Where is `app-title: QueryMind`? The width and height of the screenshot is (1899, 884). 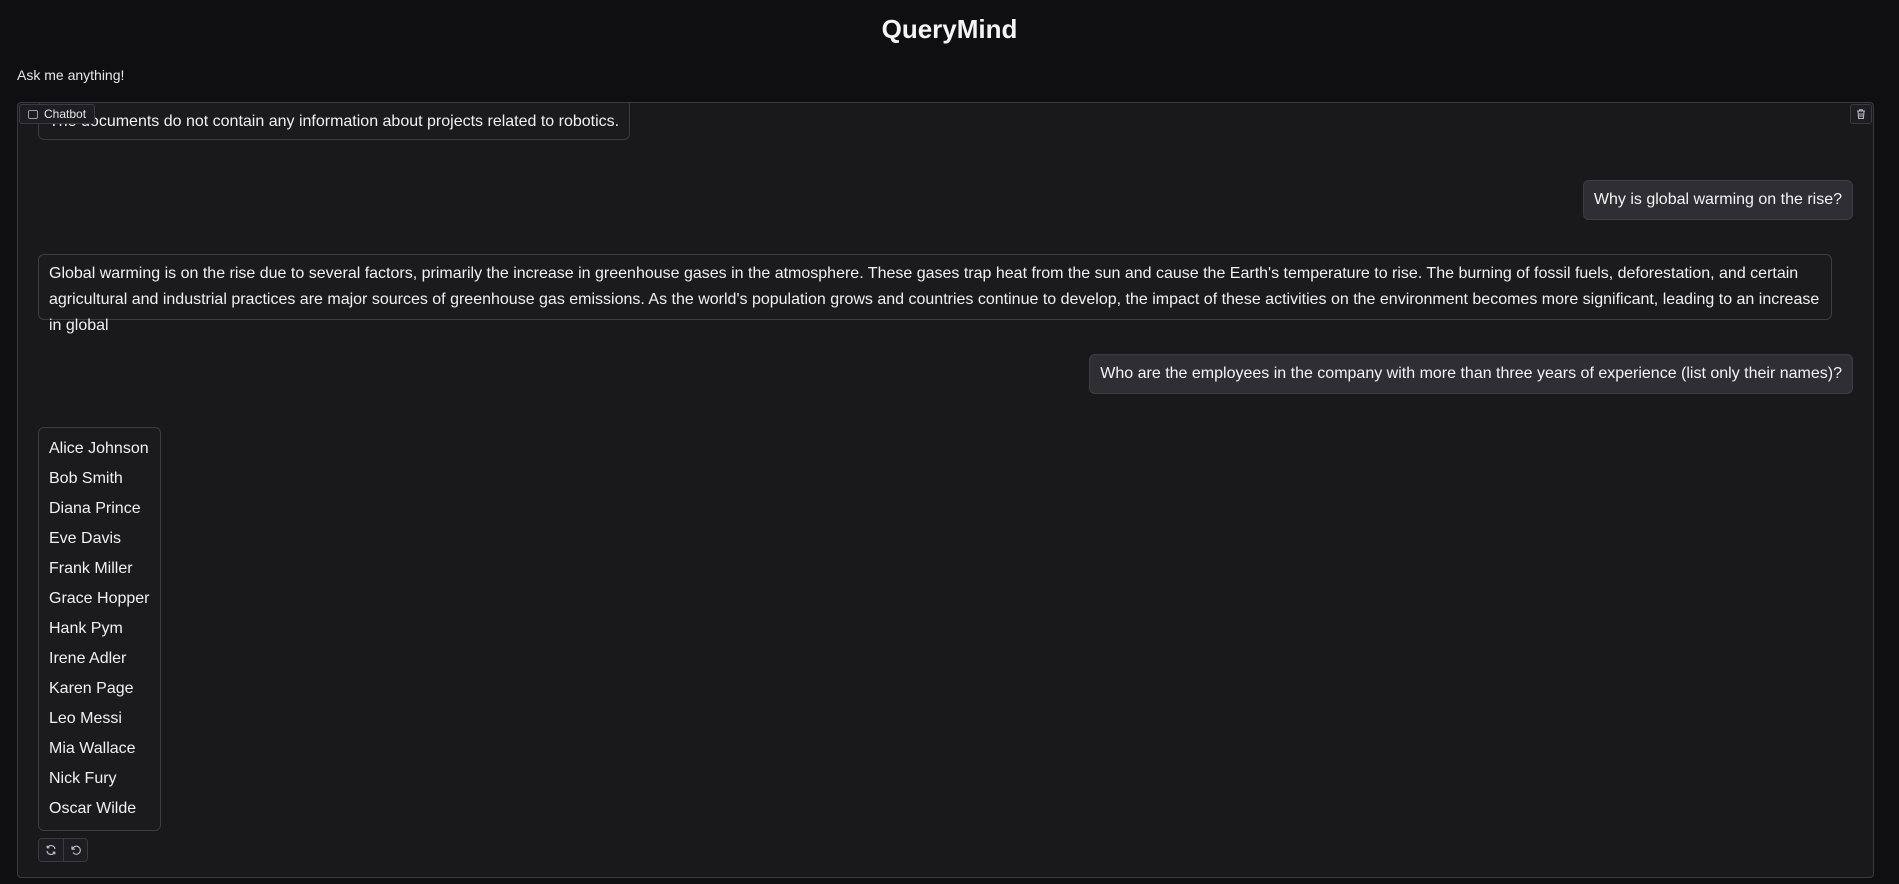
app-title: QueryMind is located at coordinates (949, 29).